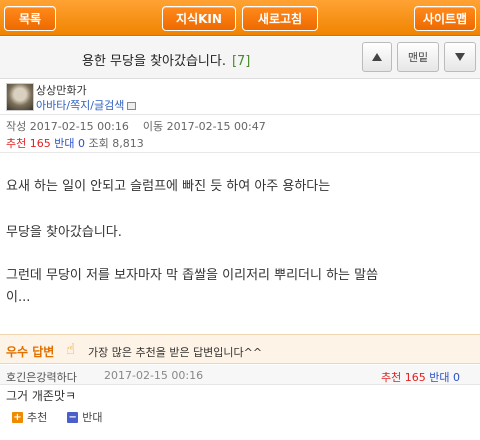 This screenshot has width=480, height=440. Describe the element at coordinates (136, 126) in the screenshot. I see `post-dates: 작성 2017-02-15 00:16 이동 2017-02-15 00:47` at that location.